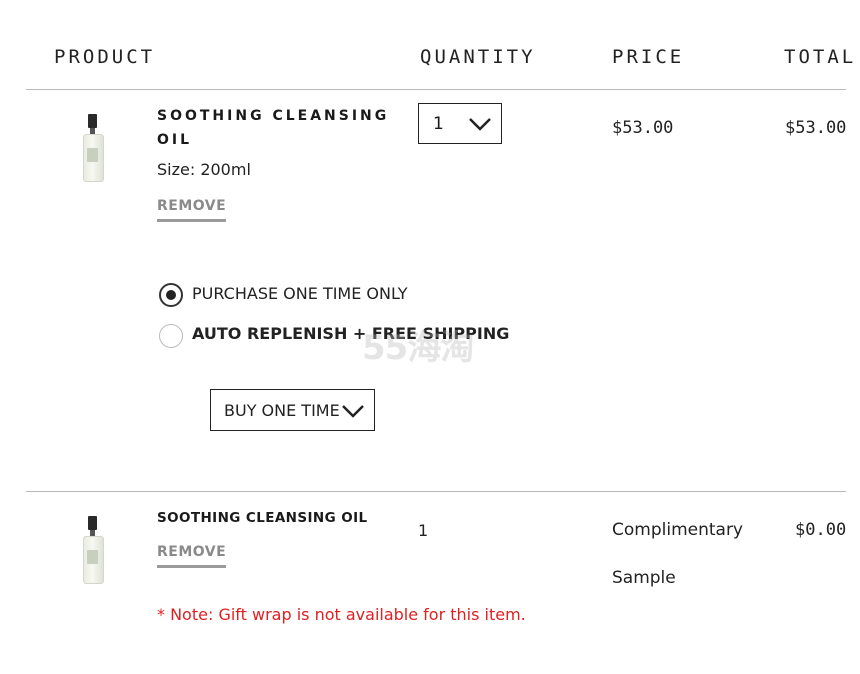 The width and height of the screenshot is (860, 674). What do you see at coordinates (300, 293) in the screenshot?
I see `purchase-one-time-label: PURCHASE ONE TIME ONLY` at bounding box center [300, 293].